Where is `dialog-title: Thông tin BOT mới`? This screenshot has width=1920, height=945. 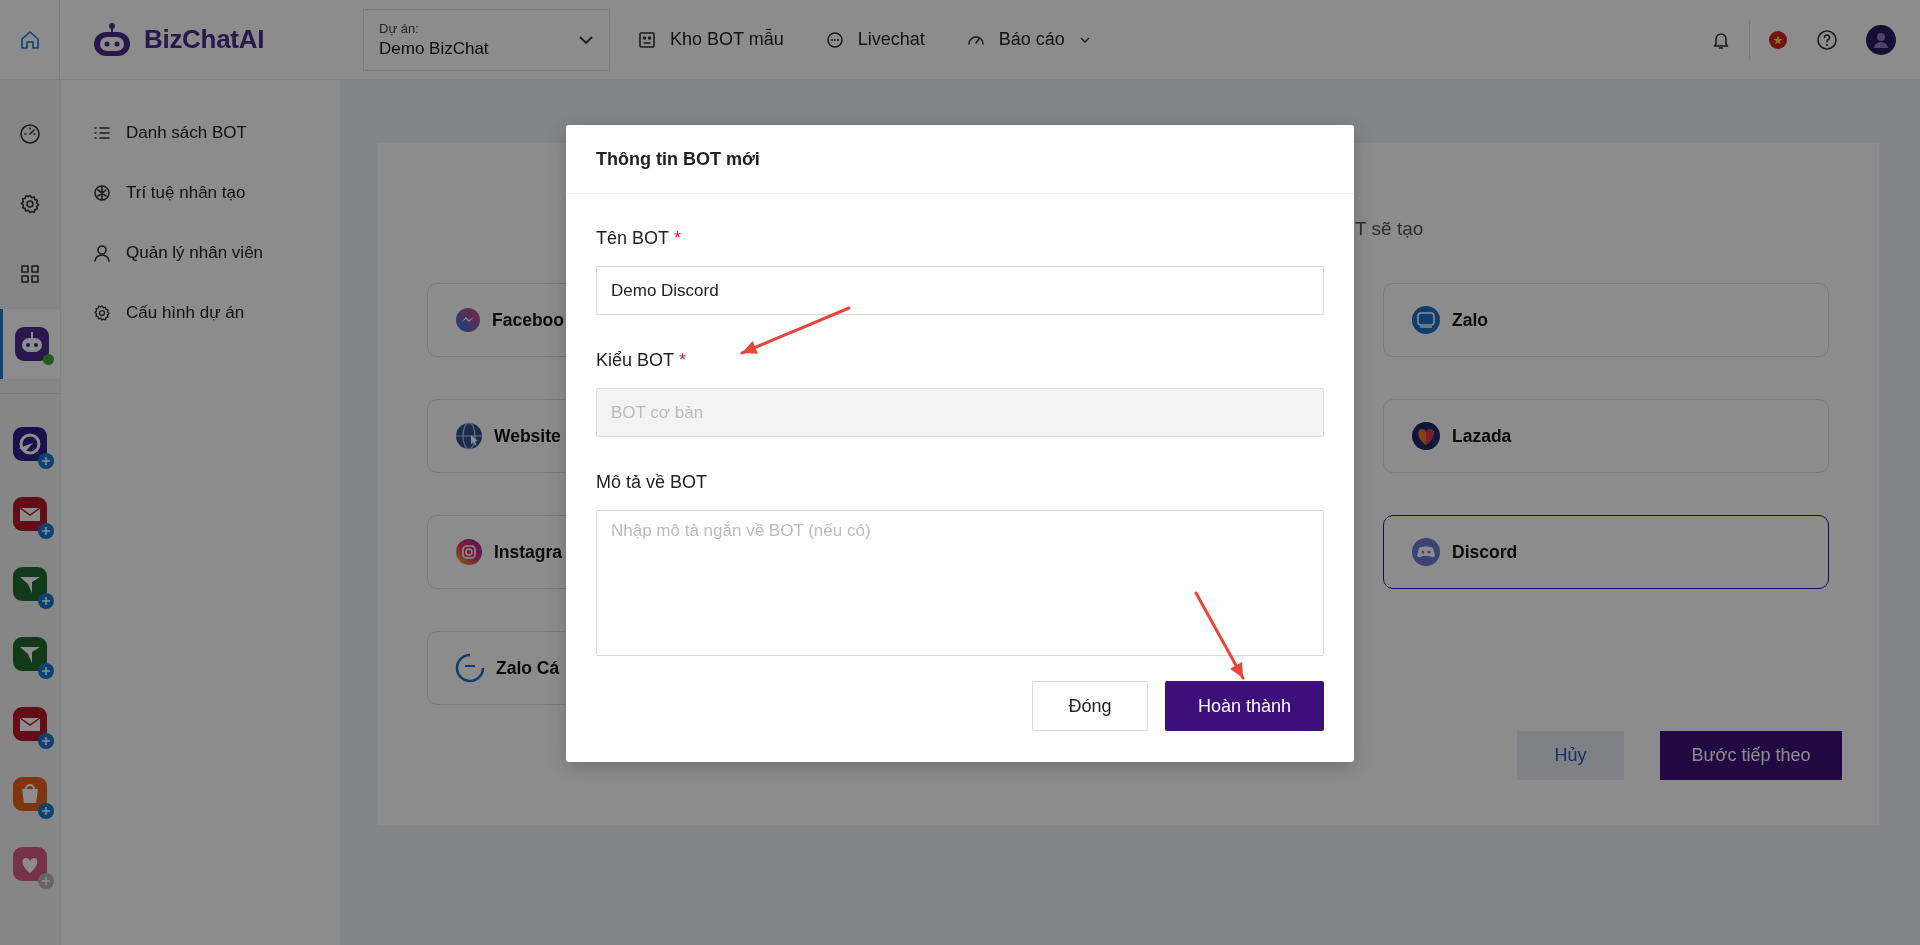
dialog-title: Thông tin BOT mới is located at coordinates (678, 159).